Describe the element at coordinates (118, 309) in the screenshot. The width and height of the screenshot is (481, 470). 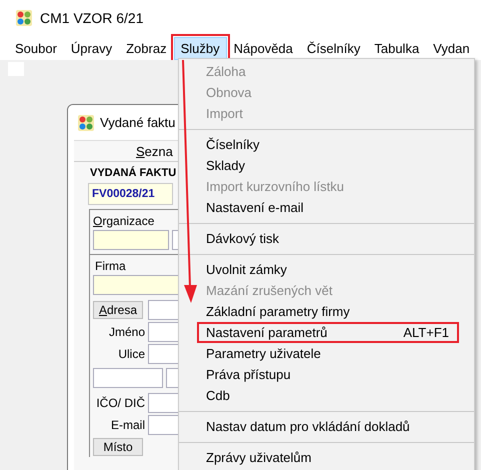
I see `address-button: Adresa` at that location.